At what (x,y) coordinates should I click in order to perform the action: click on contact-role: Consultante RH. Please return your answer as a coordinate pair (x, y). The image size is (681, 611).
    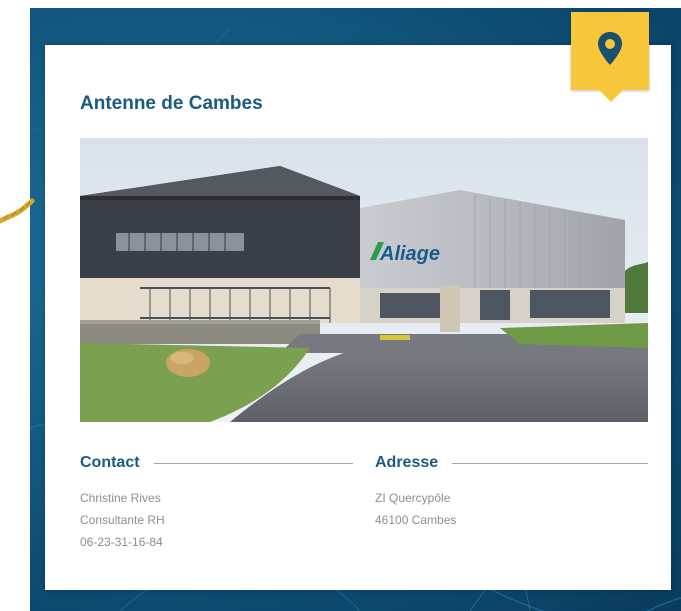
    Looking at the image, I should click on (122, 520).